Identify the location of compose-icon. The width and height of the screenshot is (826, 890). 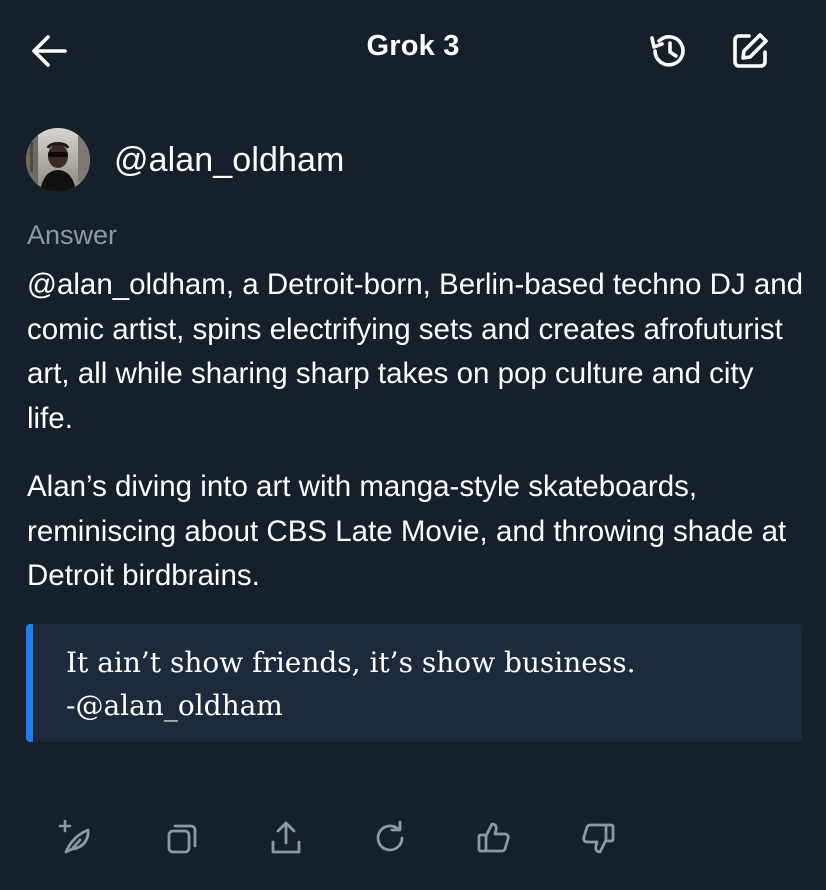
(750, 50).